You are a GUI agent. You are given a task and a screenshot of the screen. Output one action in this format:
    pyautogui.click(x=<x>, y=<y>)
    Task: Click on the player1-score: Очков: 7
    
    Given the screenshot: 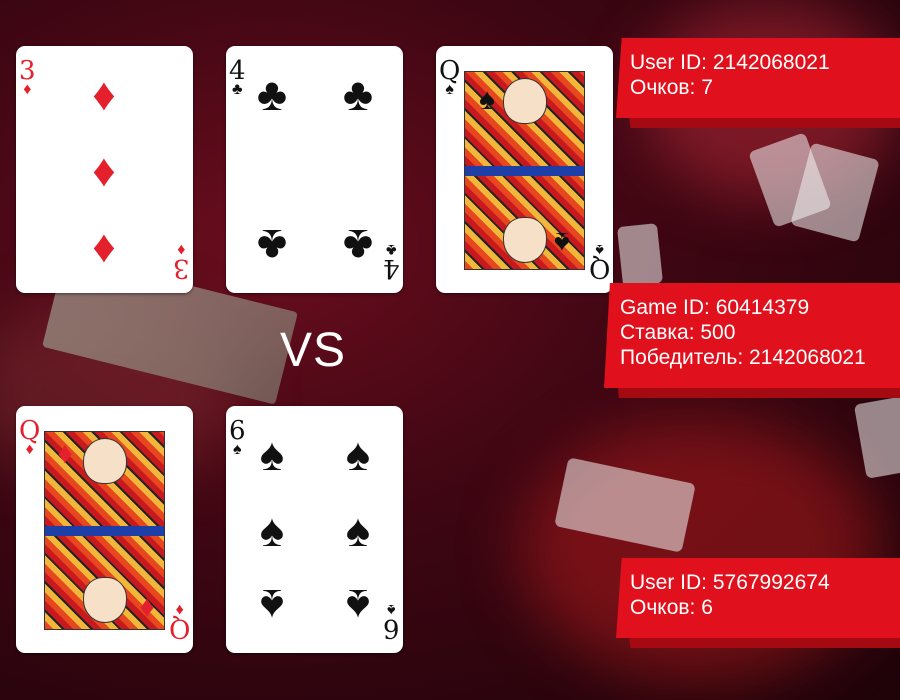 What is the action you would take?
    pyautogui.click(x=671, y=87)
    